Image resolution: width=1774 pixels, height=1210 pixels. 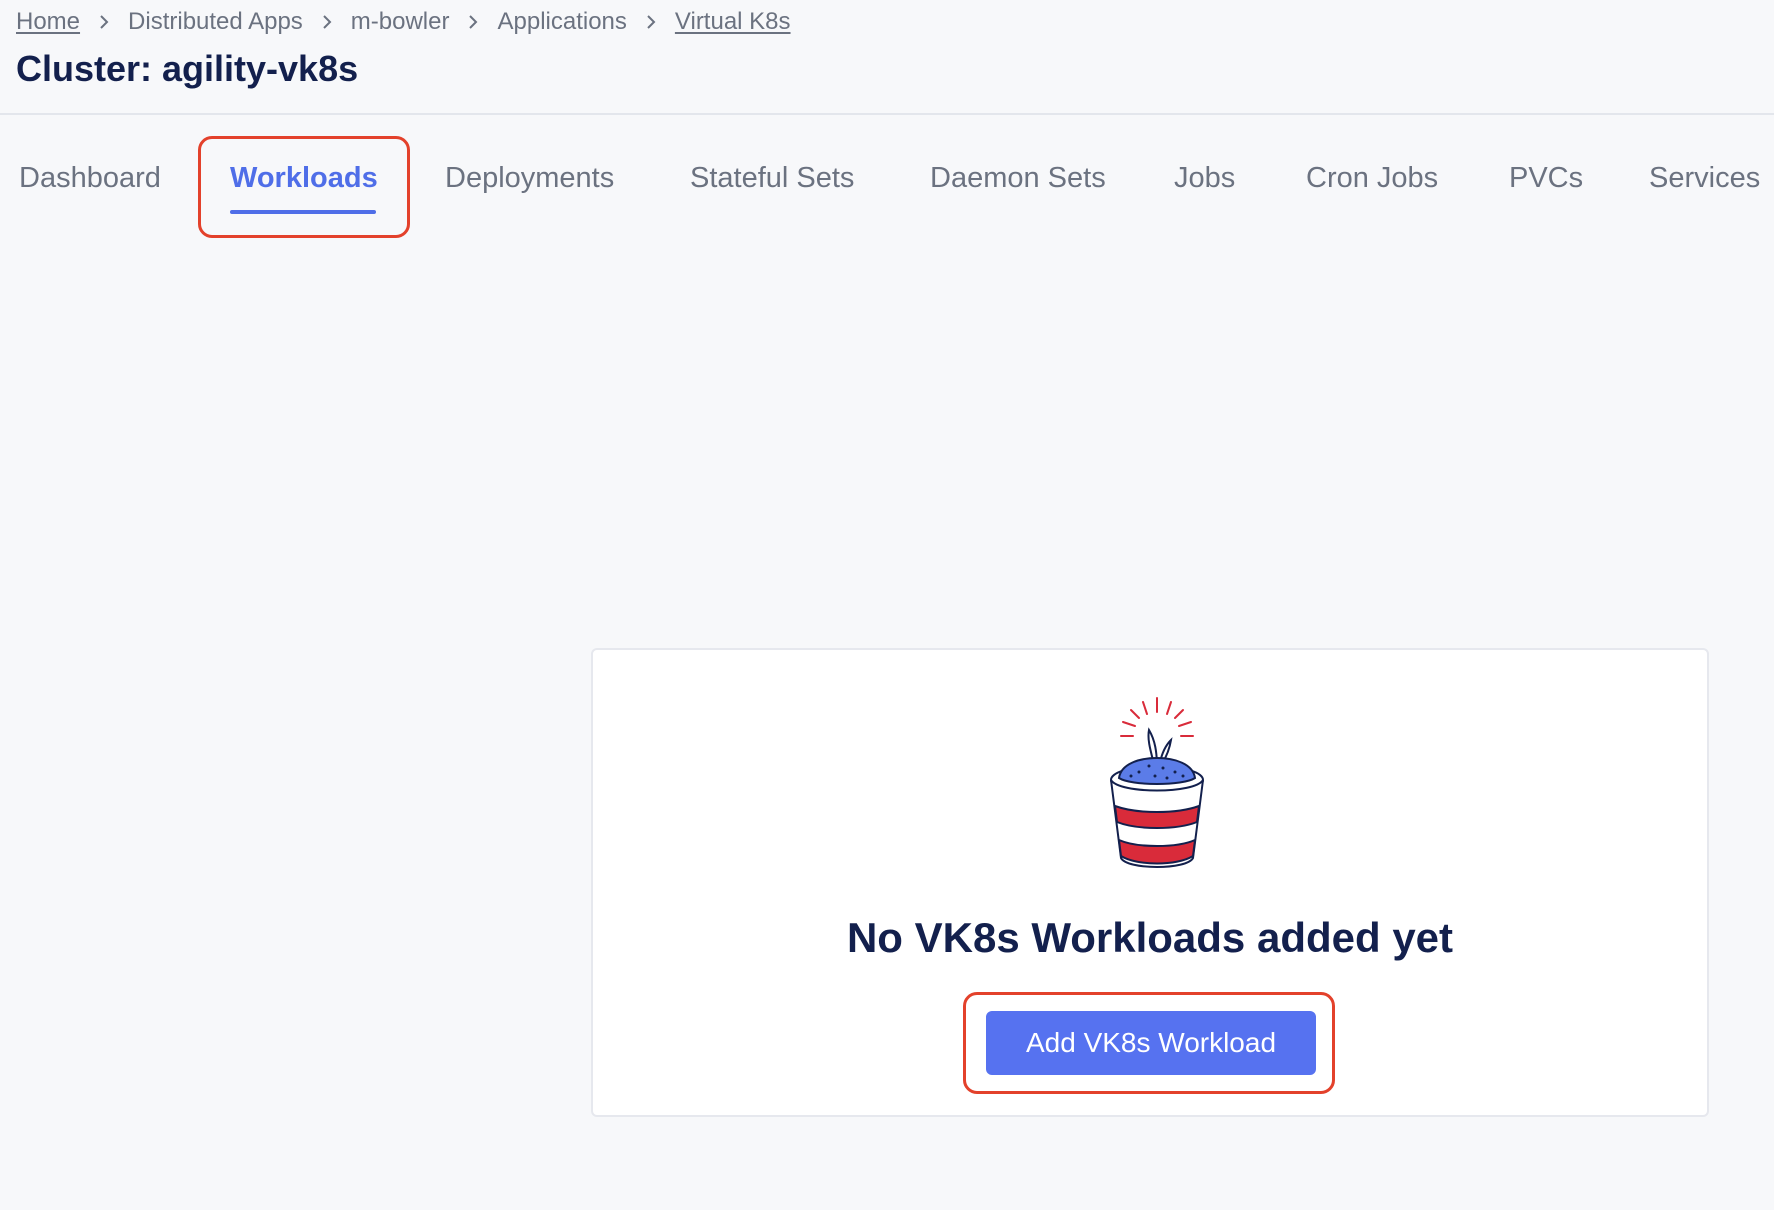 What do you see at coordinates (772, 178) in the screenshot?
I see `tab-stateful-sets: Stateful Sets` at bounding box center [772, 178].